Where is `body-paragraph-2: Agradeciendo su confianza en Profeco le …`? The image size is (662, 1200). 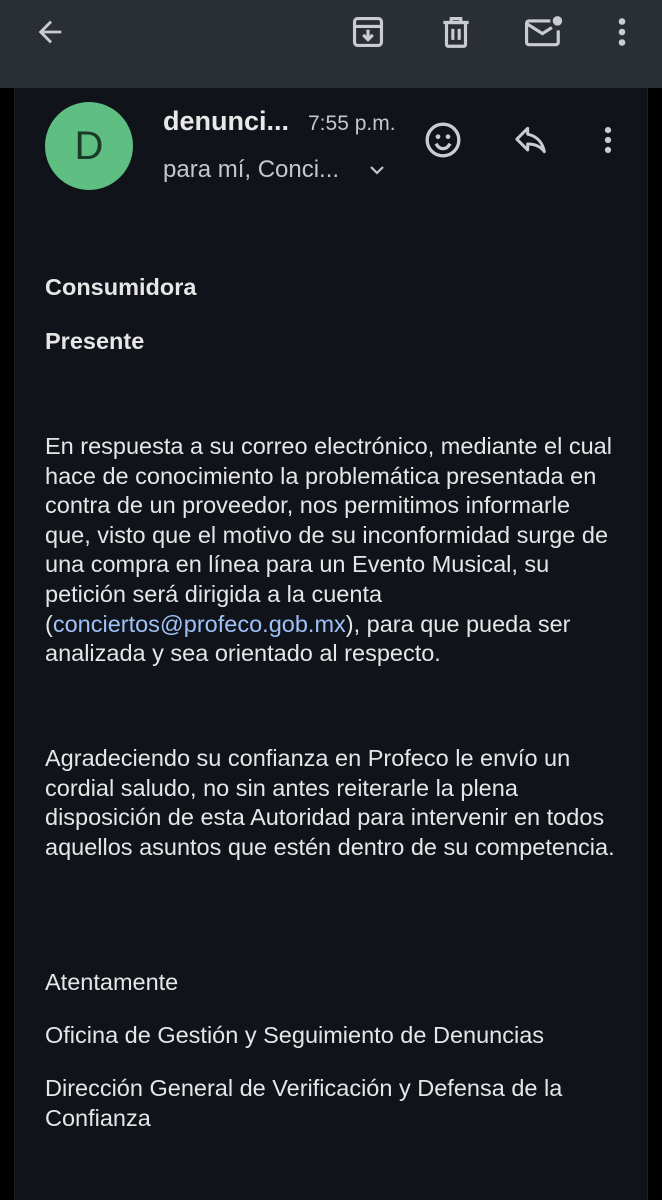
body-paragraph-2: Agradeciendo su confianza en Profeco le … is located at coordinates (330, 802).